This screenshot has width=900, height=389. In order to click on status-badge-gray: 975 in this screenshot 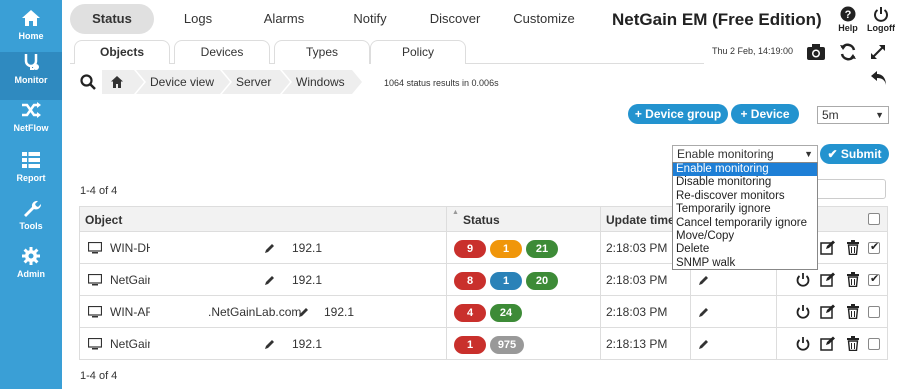, I will do `click(507, 345)`.